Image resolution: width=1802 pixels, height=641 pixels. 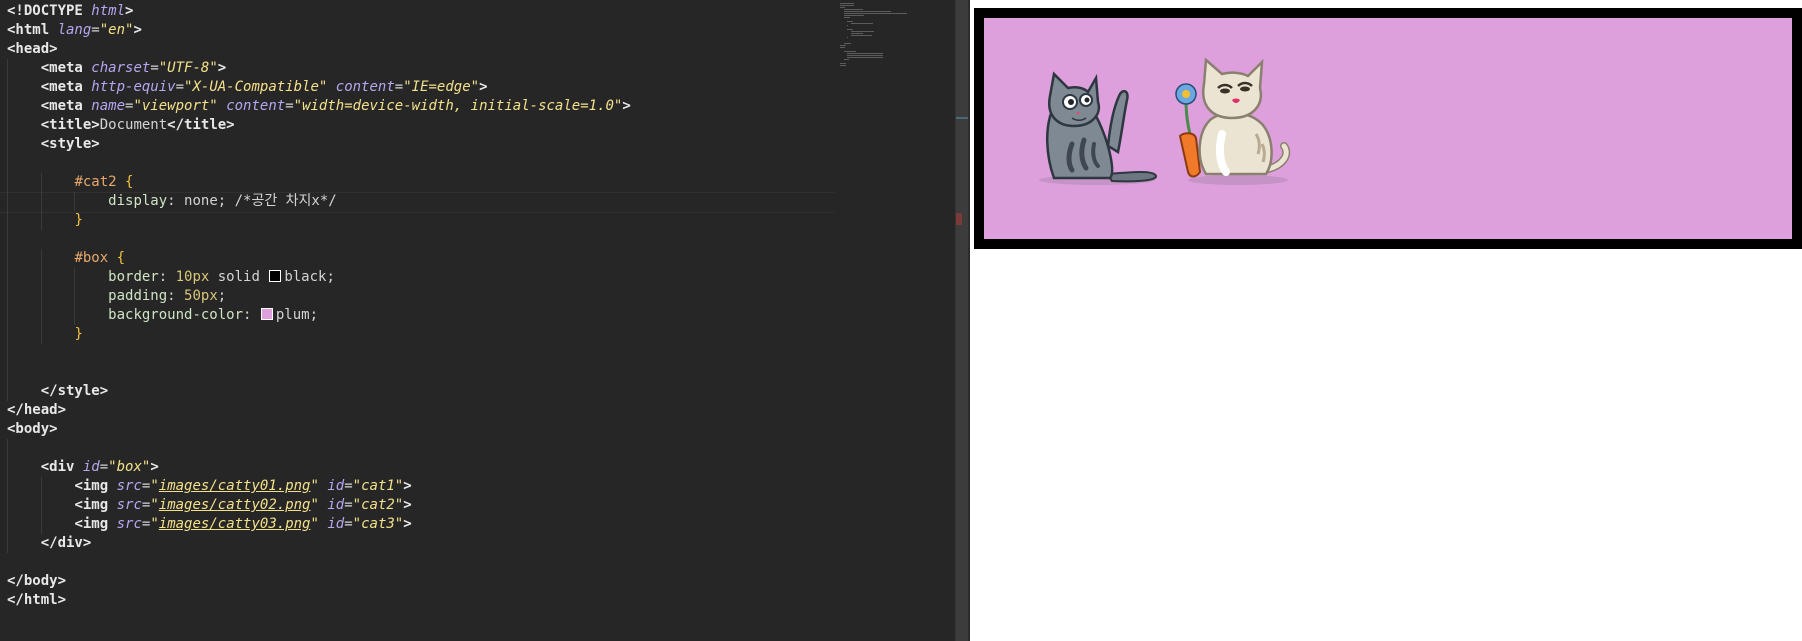 I want to click on code-line: <head>, so click(x=422, y=49).